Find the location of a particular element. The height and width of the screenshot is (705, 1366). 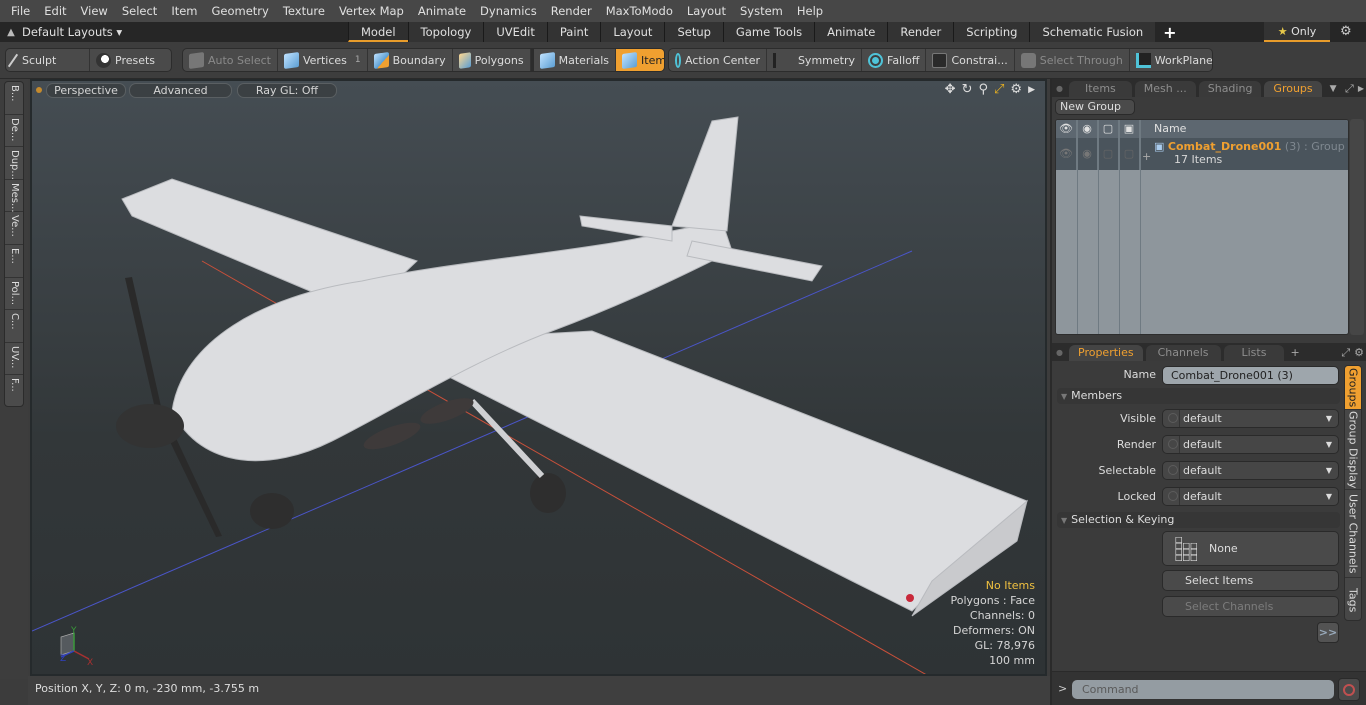

tabs-dropdown-icon: ▼ is located at coordinates (1333, 89).